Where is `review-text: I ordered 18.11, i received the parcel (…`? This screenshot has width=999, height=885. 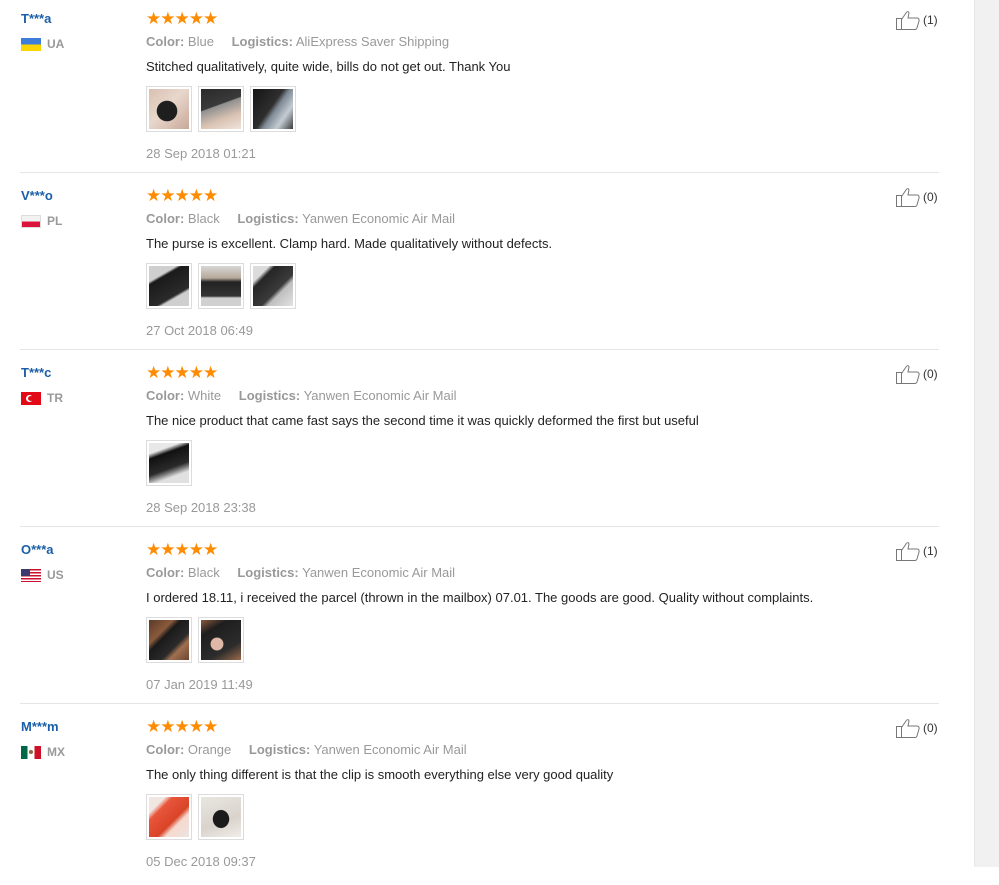 review-text: I ordered 18.11, i received the parcel (… is located at coordinates (480, 597).